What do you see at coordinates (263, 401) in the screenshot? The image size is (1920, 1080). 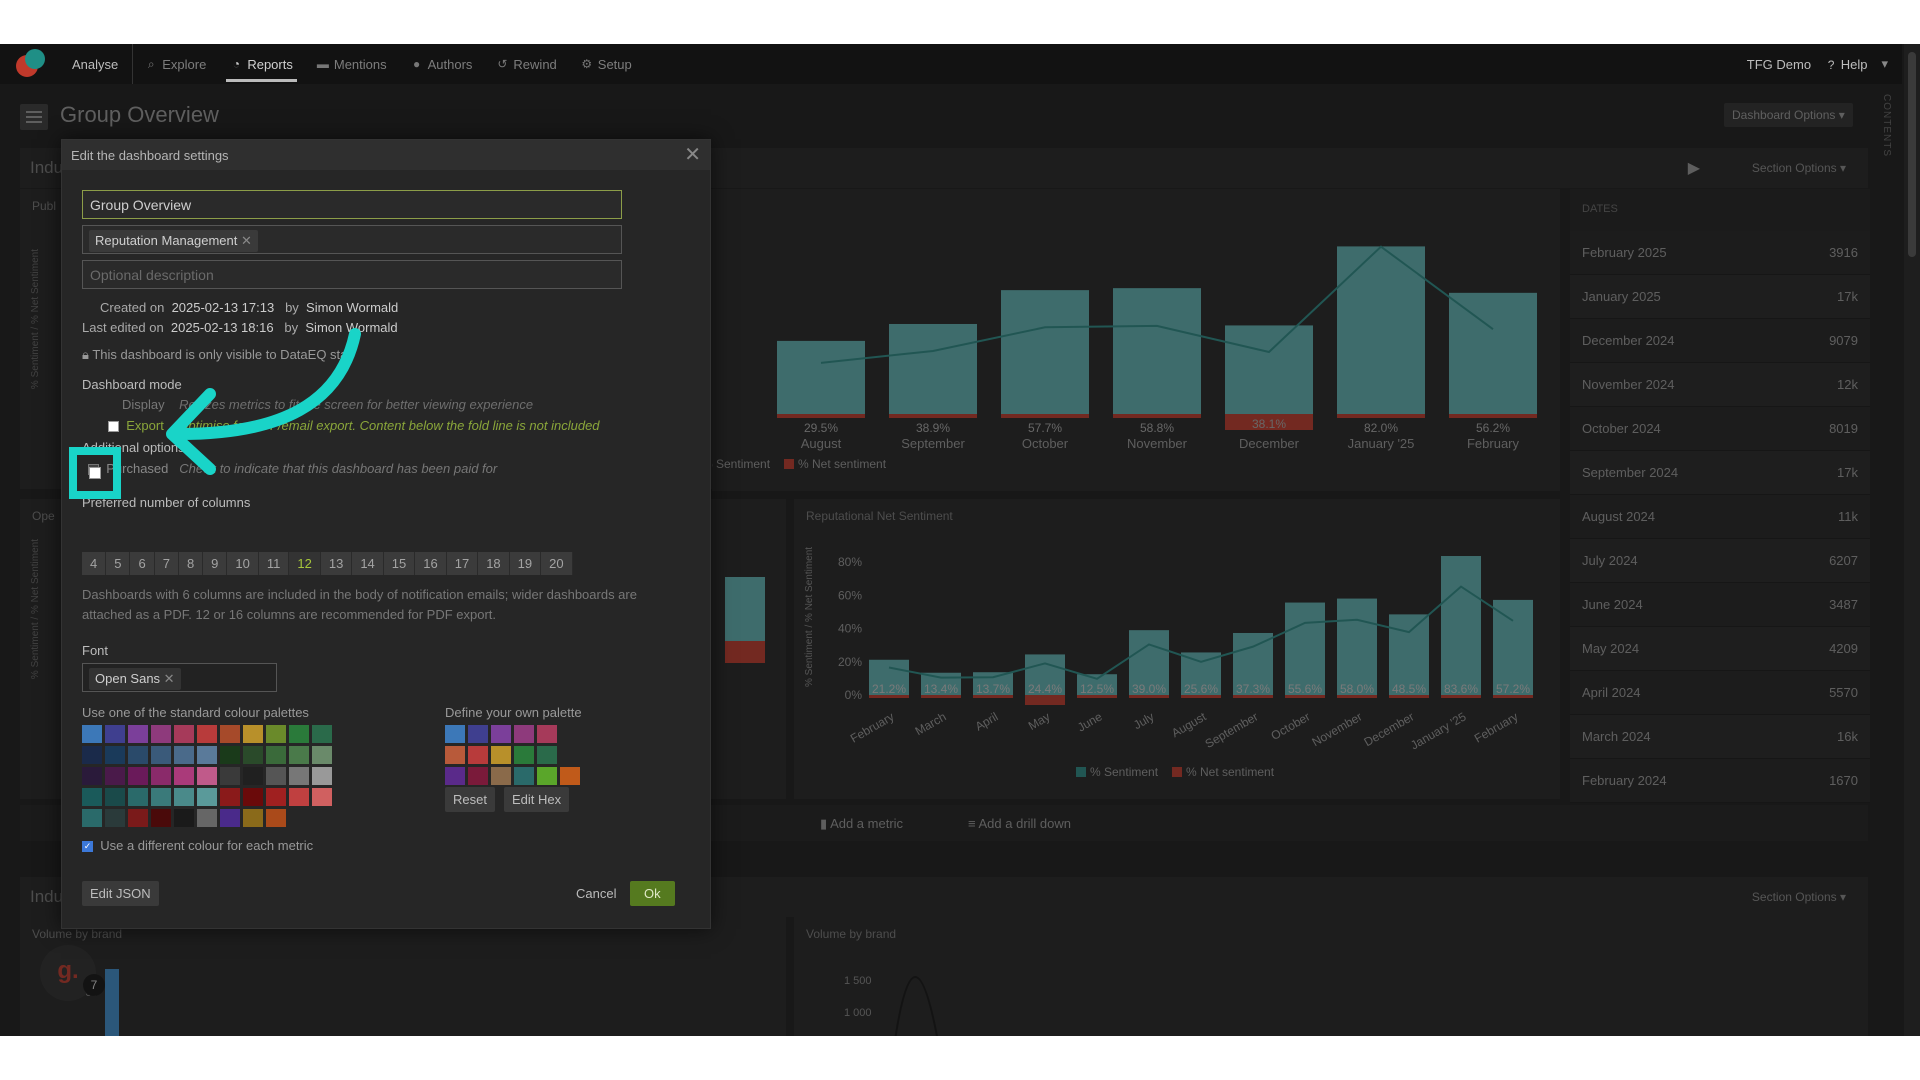 I see `annotation-arrow` at bounding box center [263, 401].